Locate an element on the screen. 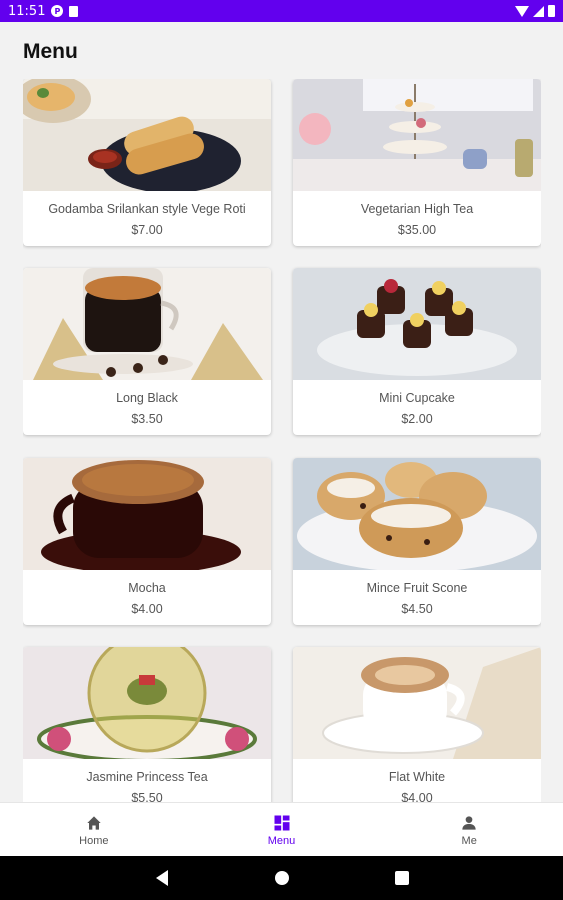 The image size is (563, 900). battery-icon is located at coordinates (551, 11).